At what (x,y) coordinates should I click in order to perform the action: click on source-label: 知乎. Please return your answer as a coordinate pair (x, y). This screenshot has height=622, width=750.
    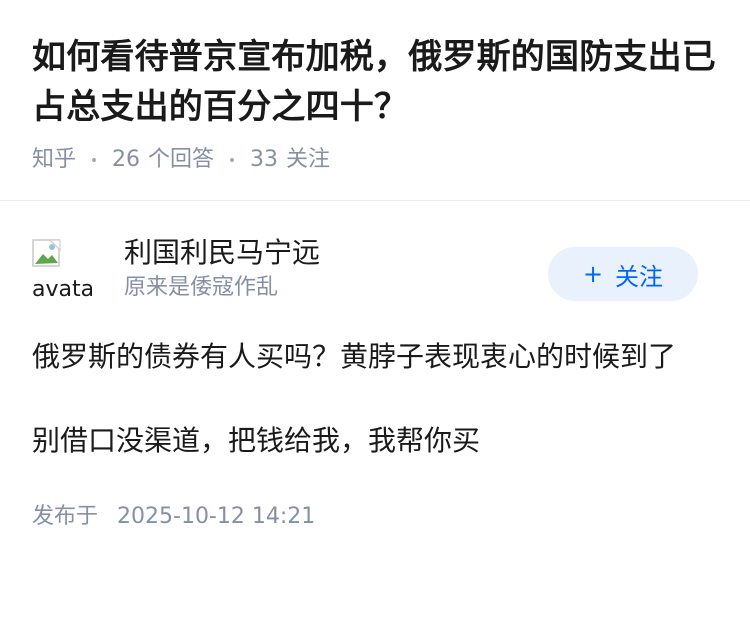
    Looking at the image, I should click on (54, 160).